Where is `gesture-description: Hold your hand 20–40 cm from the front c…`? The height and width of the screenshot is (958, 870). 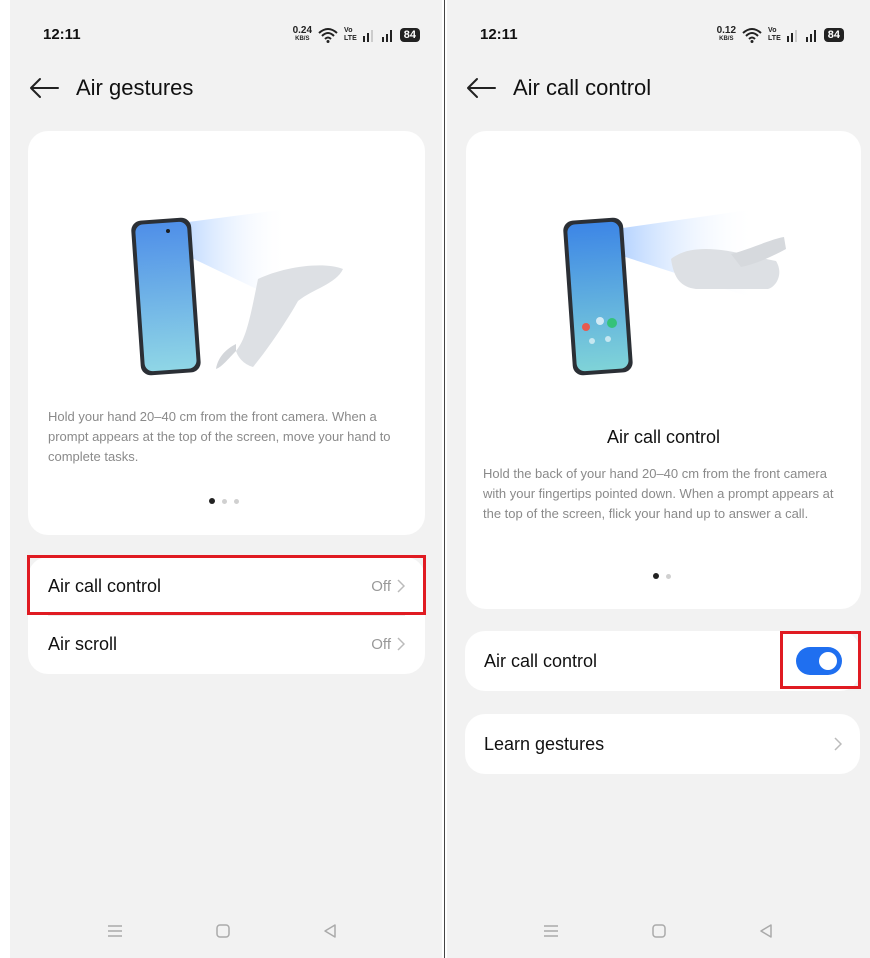 gesture-description: Hold your hand 20–40 cm from the front c… is located at coordinates (219, 436).